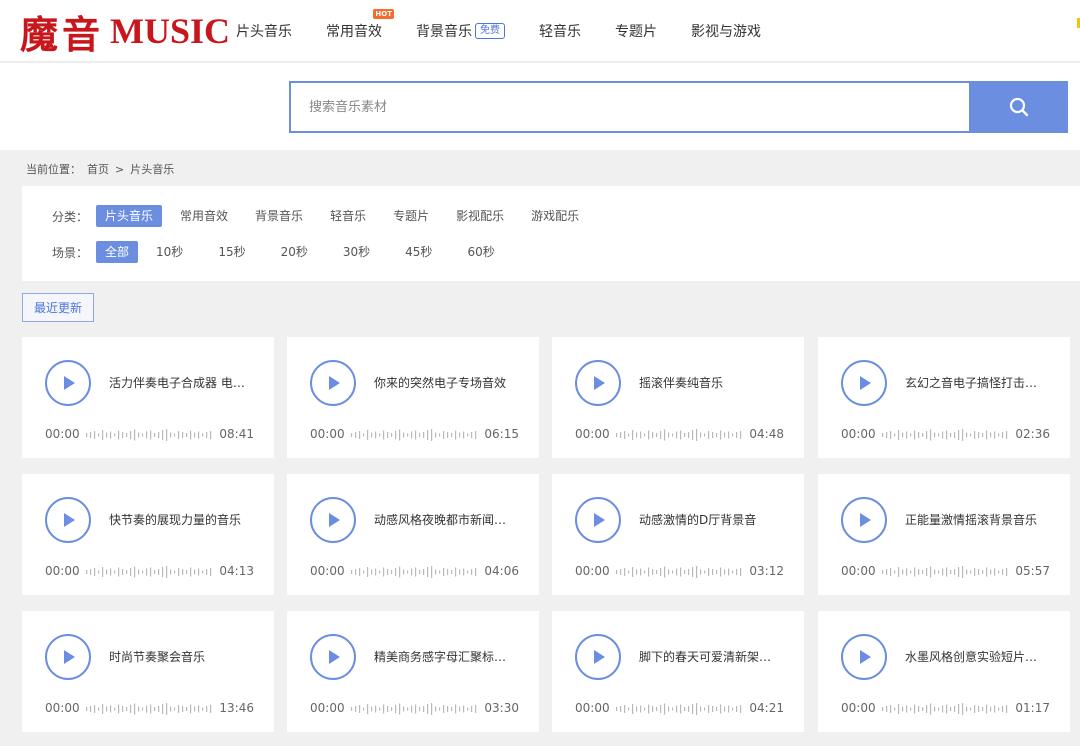 Image resolution: width=1080 pixels, height=746 pixels. I want to click on track-card: 水墨风格创意实验短片… 00:00 01:17, so click(944, 671).